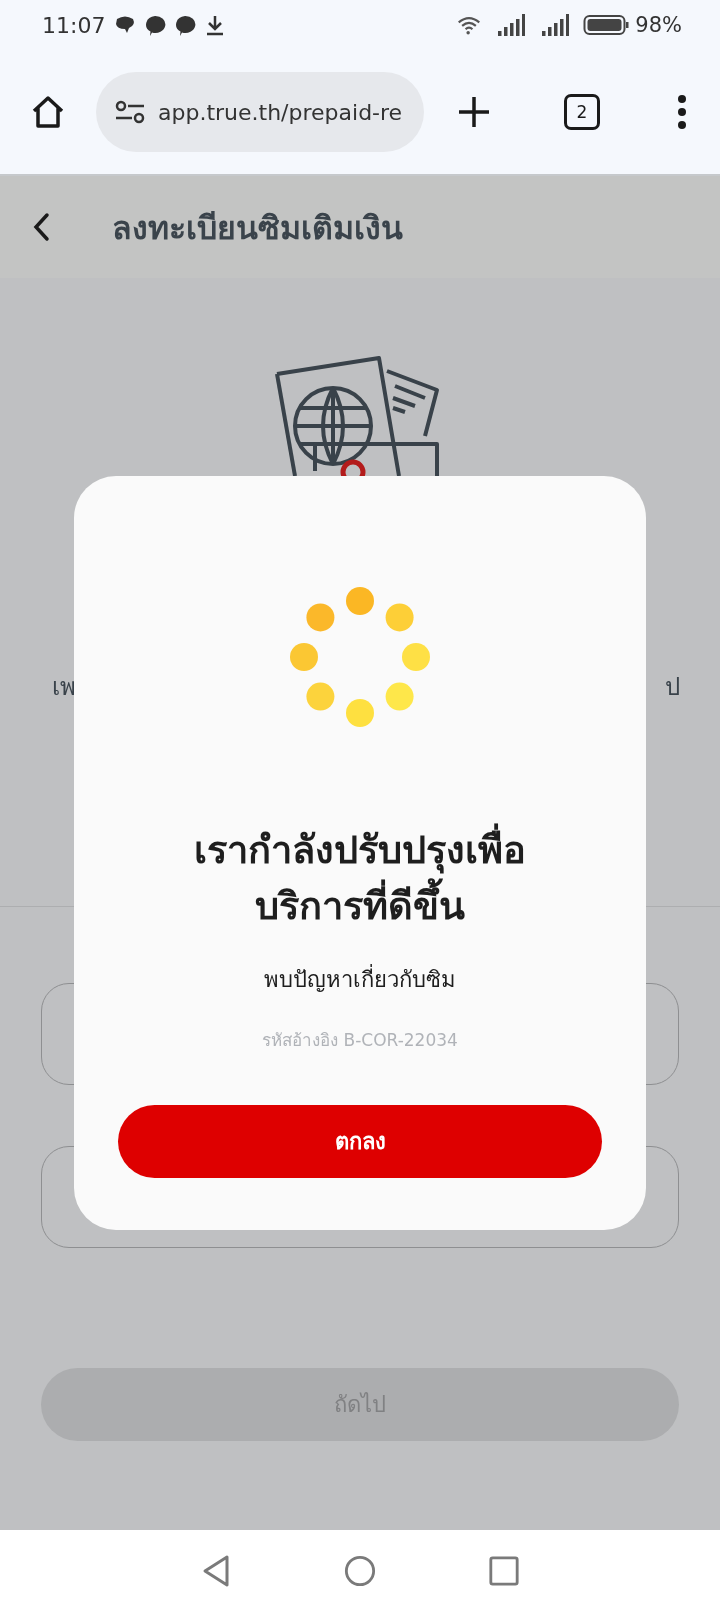  I want to click on back-icon, so click(42, 227).